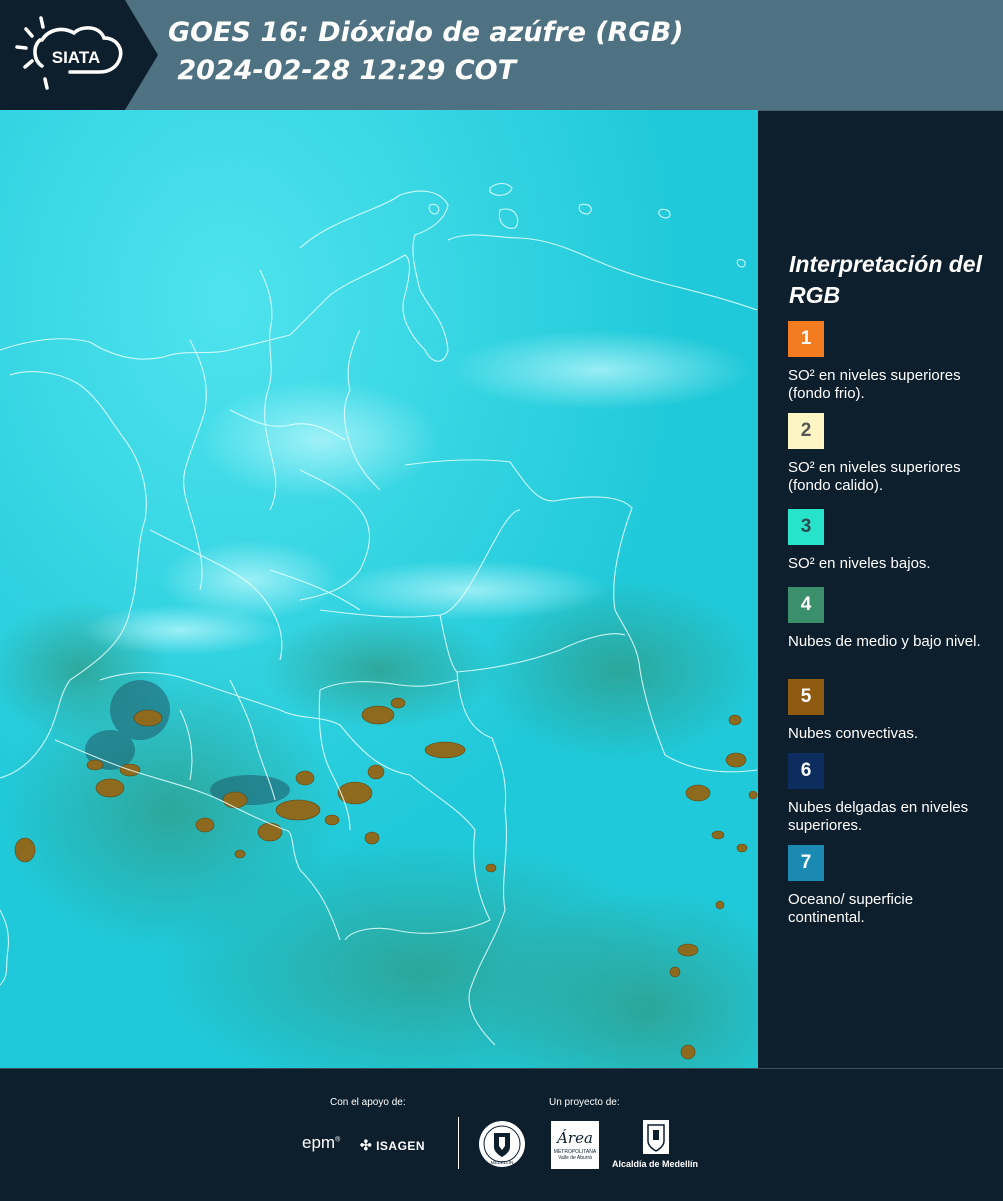  What do you see at coordinates (584, 1102) in the screenshot?
I see `project-label: Un proyecto de:` at bounding box center [584, 1102].